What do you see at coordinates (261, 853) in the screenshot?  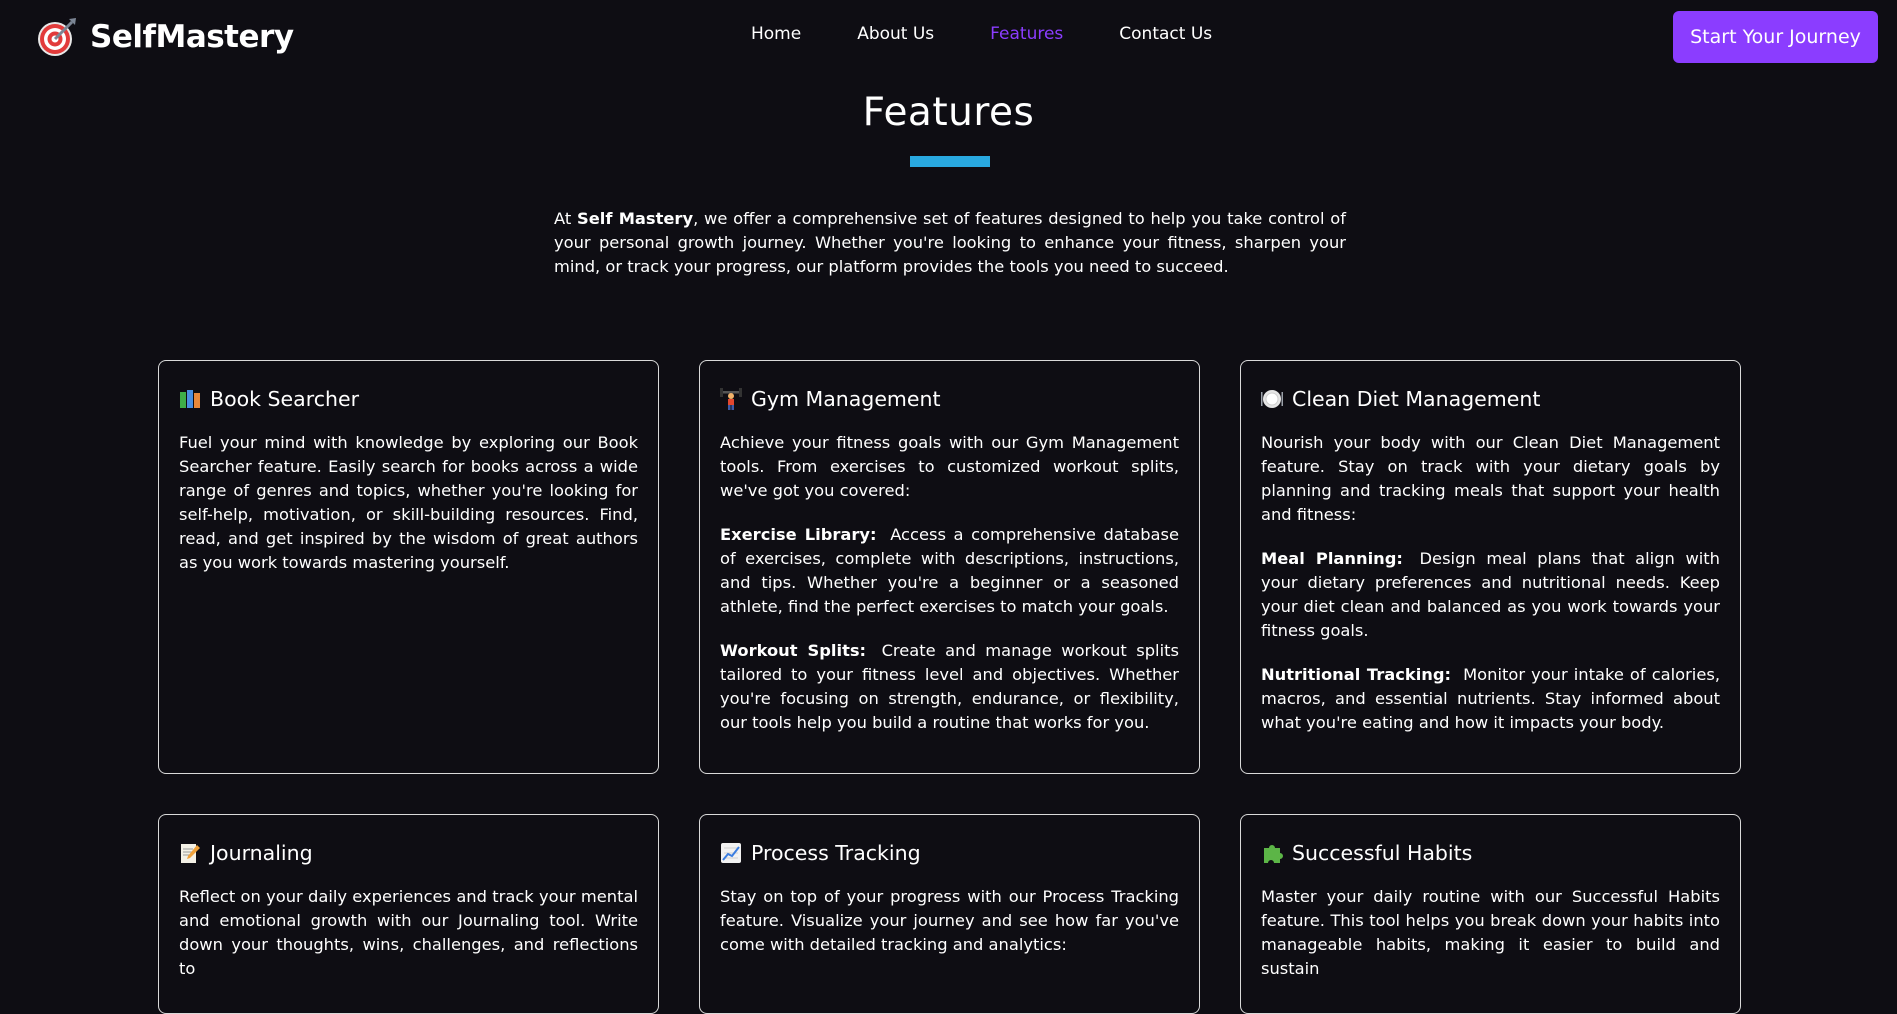 I see `card-title-text: Journaling` at bounding box center [261, 853].